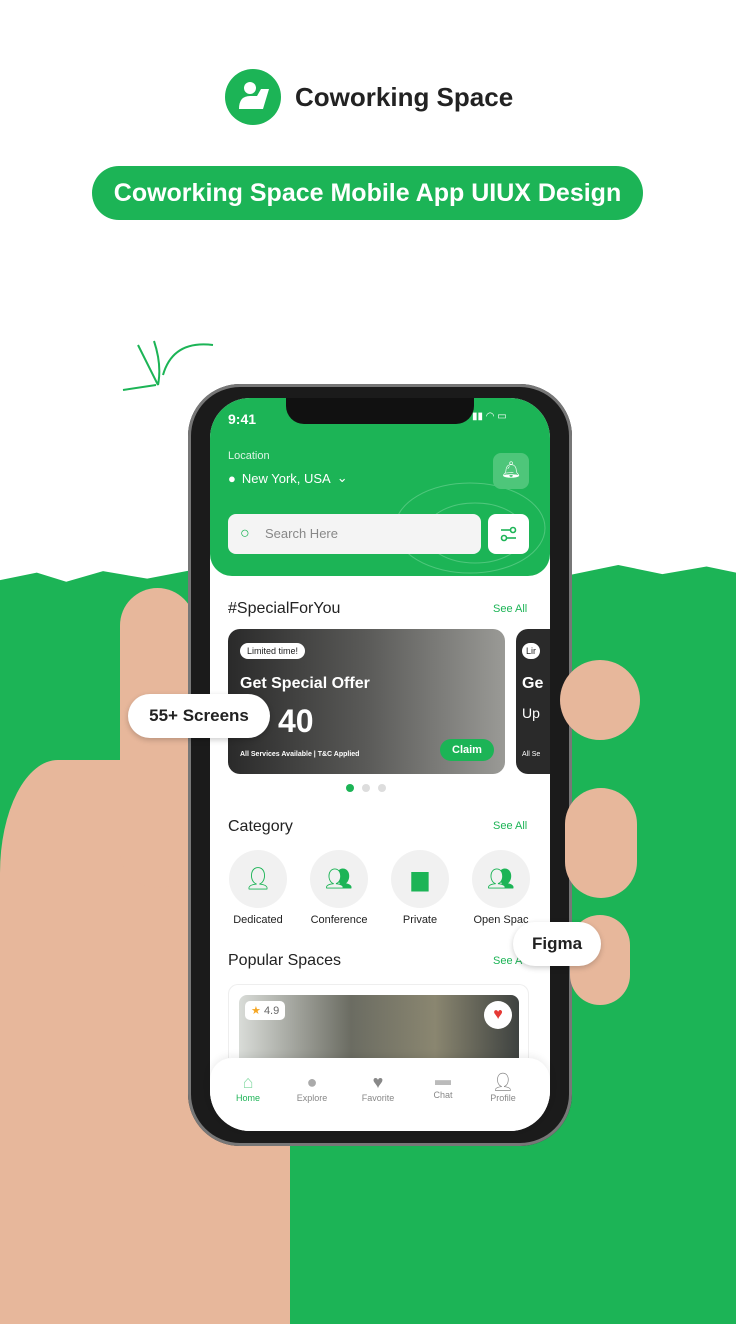 The height and width of the screenshot is (1324, 736). Describe the element at coordinates (253, 97) in the screenshot. I see `brand-logo` at that location.